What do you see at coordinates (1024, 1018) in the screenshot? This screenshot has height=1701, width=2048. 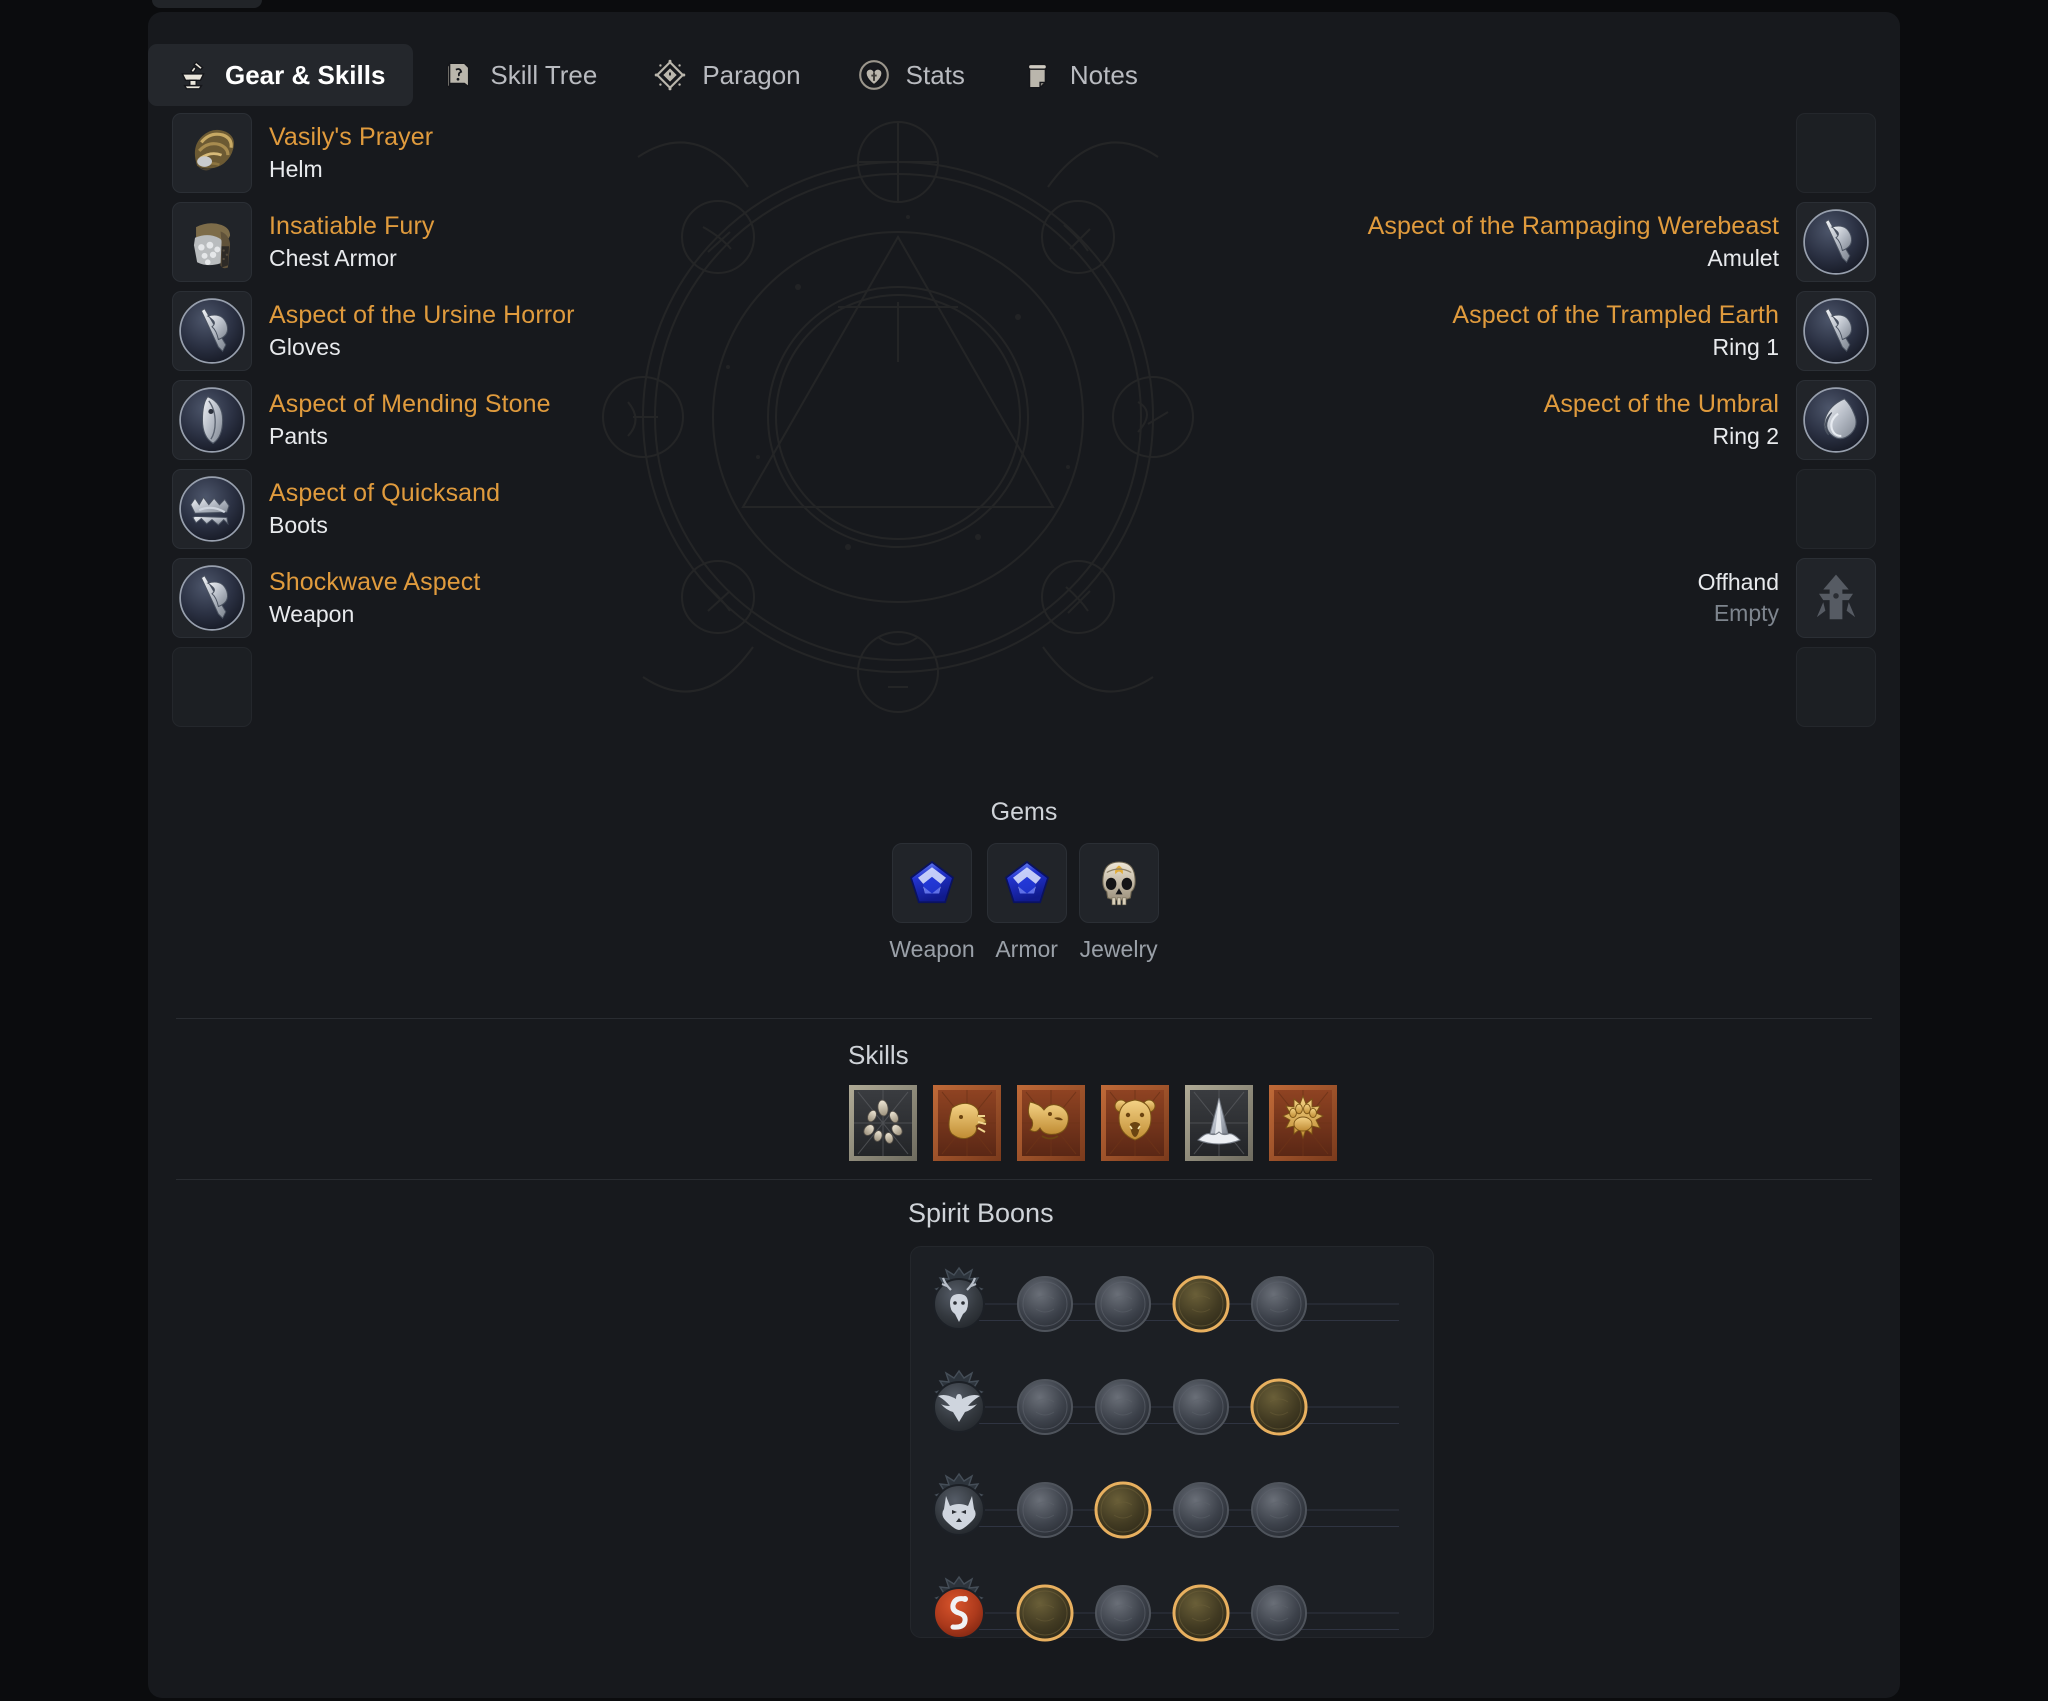 I see `divider-skills` at bounding box center [1024, 1018].